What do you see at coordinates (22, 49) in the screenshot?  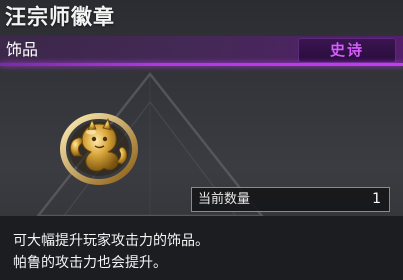 I see `item-category: 饰品` at bounding box center [22, 49].